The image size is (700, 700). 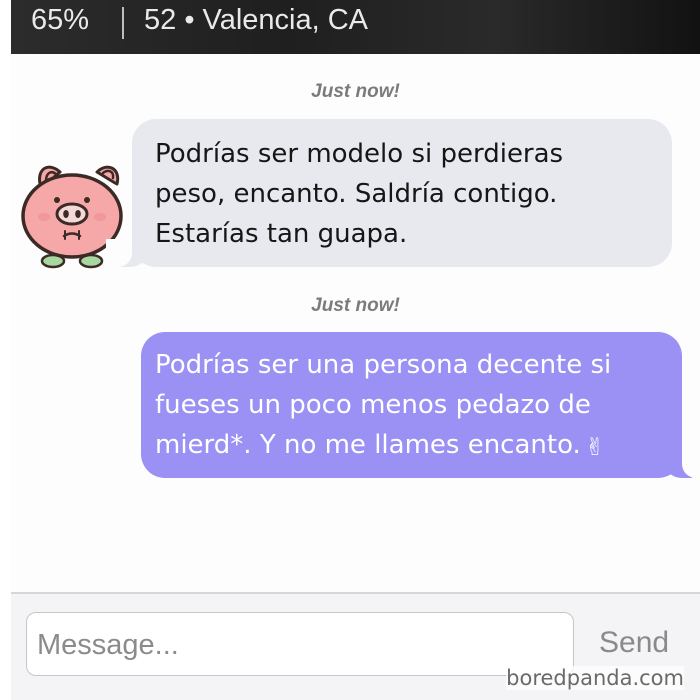 What do you see at coordinates (356, 194) in the screenshot?
I see `message-line: peso, encanto. Saldría contigo.` at bounding box center [356, 194].